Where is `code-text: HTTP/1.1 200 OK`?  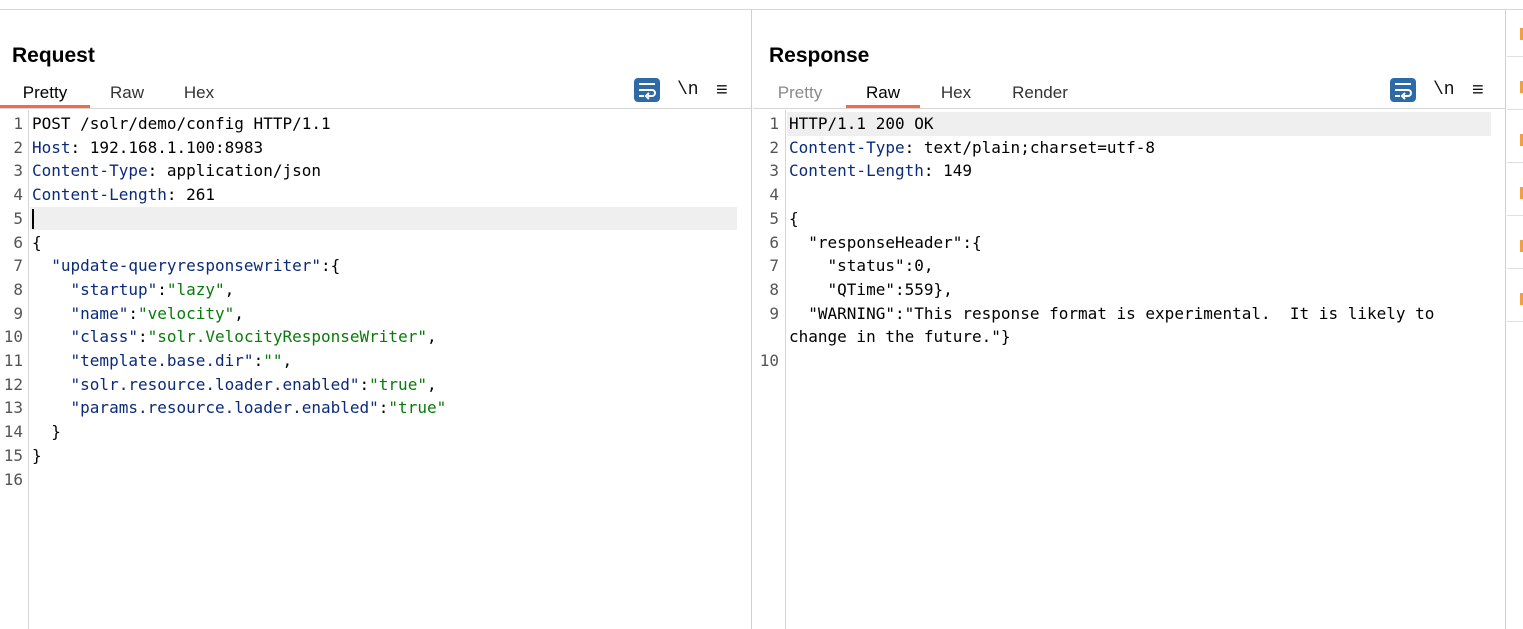 code-text: HTTP/1.1 200 OK is located at coordinates (861, 124).